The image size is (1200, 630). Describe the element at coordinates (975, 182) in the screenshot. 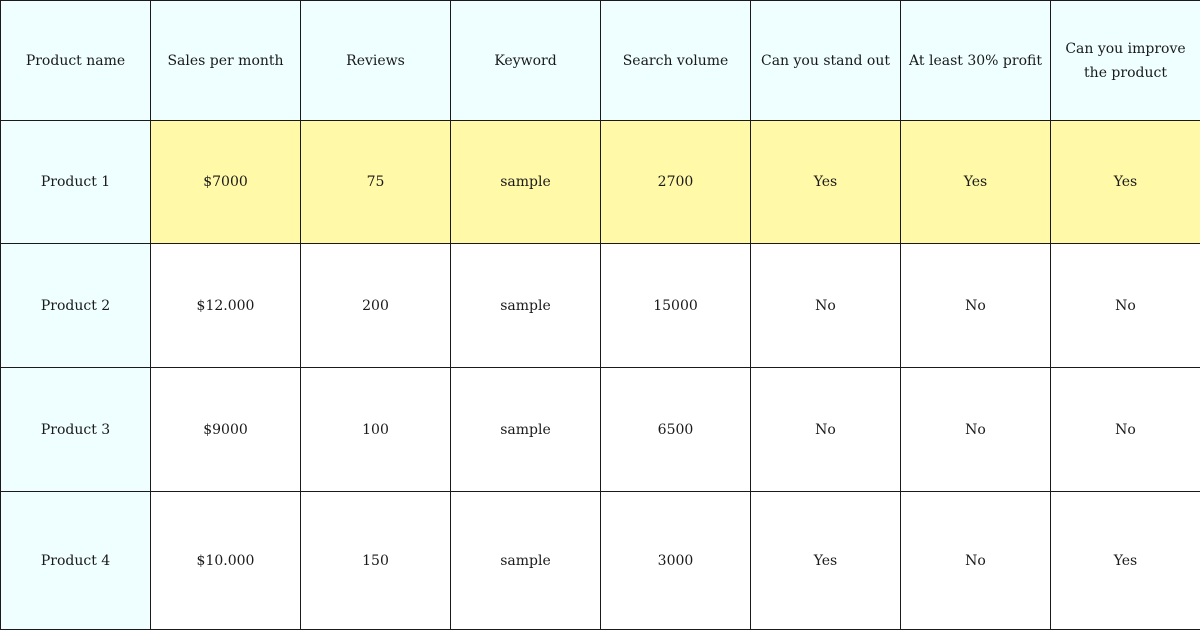

I see `profit-cell: Yes` at that location.